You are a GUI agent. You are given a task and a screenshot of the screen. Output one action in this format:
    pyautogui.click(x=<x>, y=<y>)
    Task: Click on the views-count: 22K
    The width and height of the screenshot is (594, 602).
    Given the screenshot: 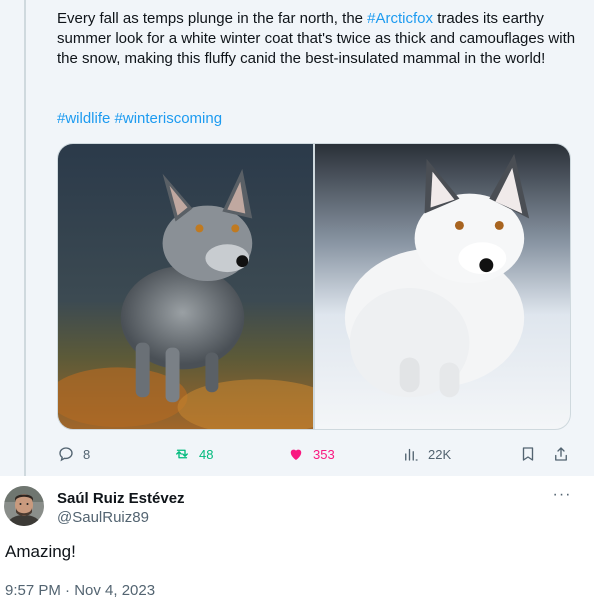 What is the action you would take?
    pyautogui.click(x=440, y=454)
    